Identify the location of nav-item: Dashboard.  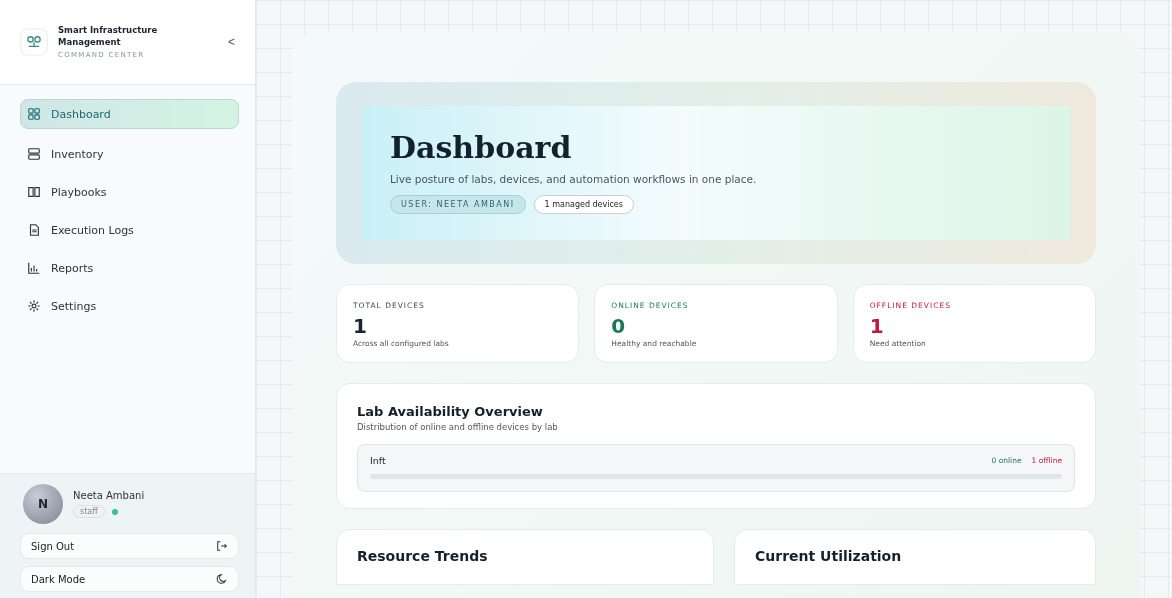
(129, 114).